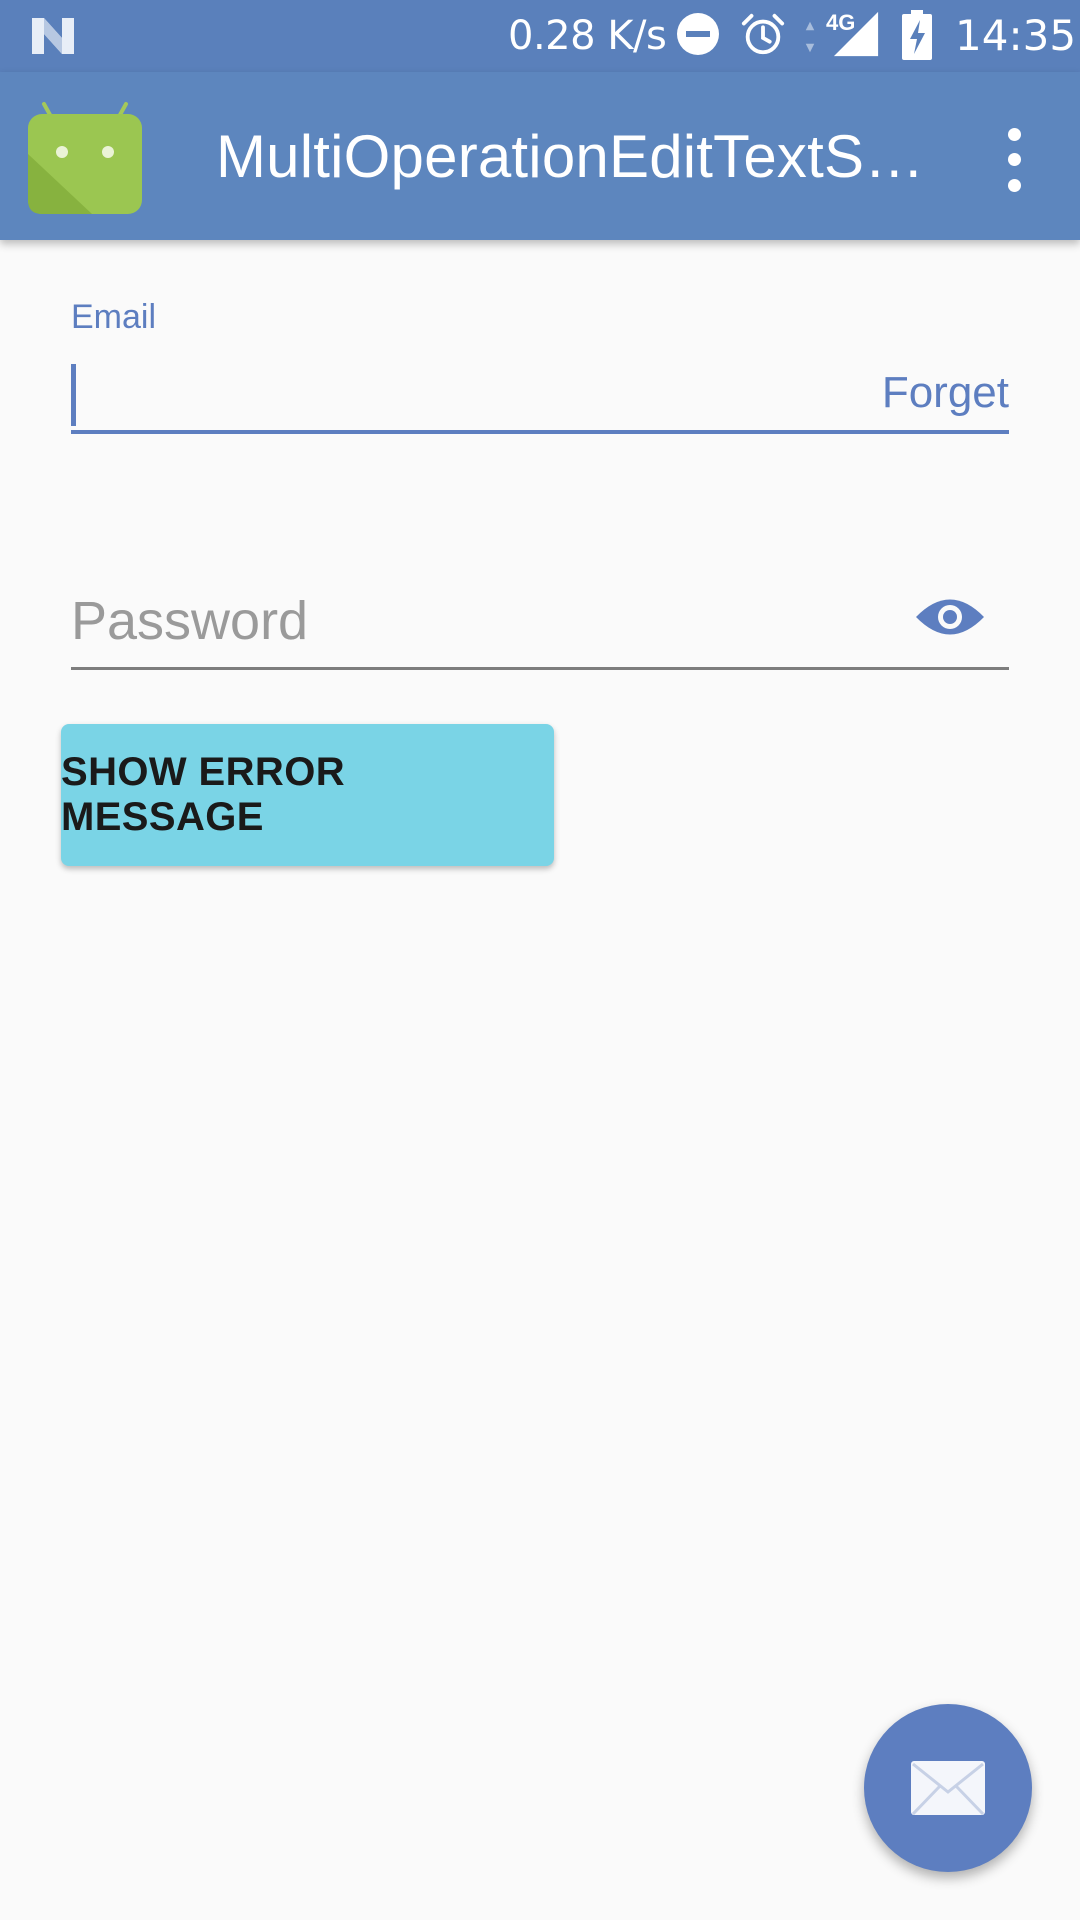 This screenshot has height=1920, width=1080. Describe the element at coordinates (540, 394) in the screenshot. I see `email-field: Forget` at that location.